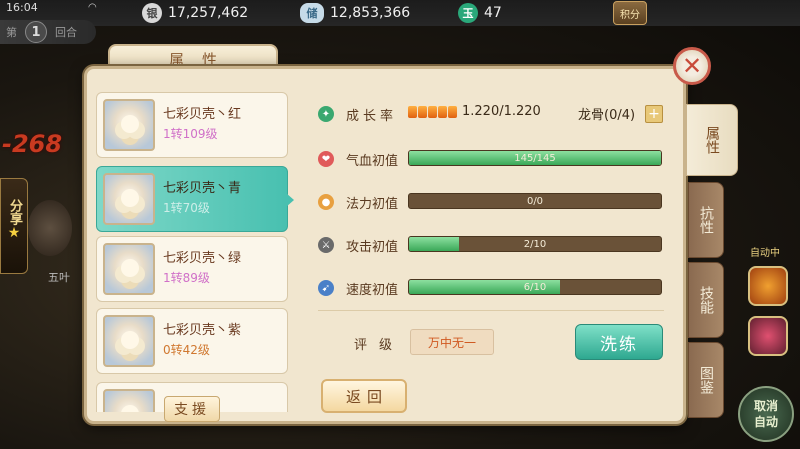  I want to click on reserve-value: 12,853,366, so click(370, 13).